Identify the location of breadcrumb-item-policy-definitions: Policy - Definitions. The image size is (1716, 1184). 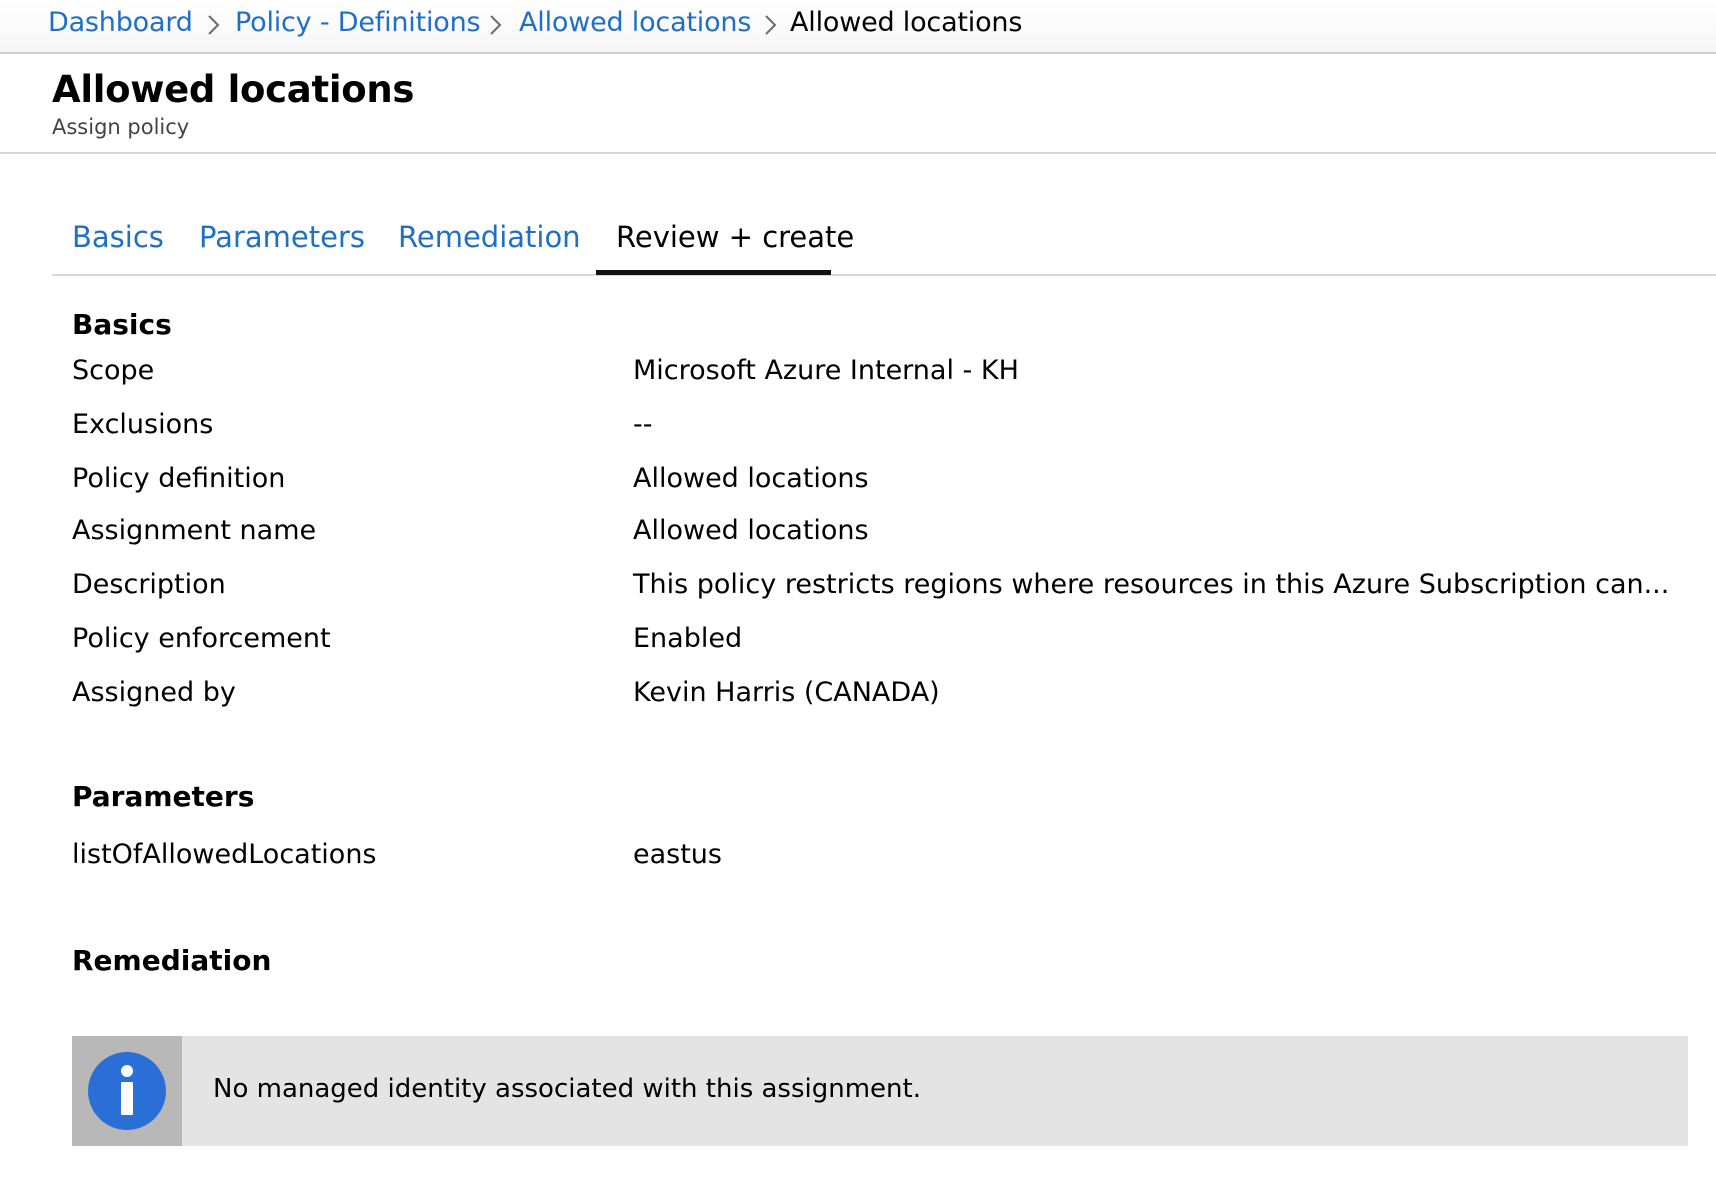
(358, 22).